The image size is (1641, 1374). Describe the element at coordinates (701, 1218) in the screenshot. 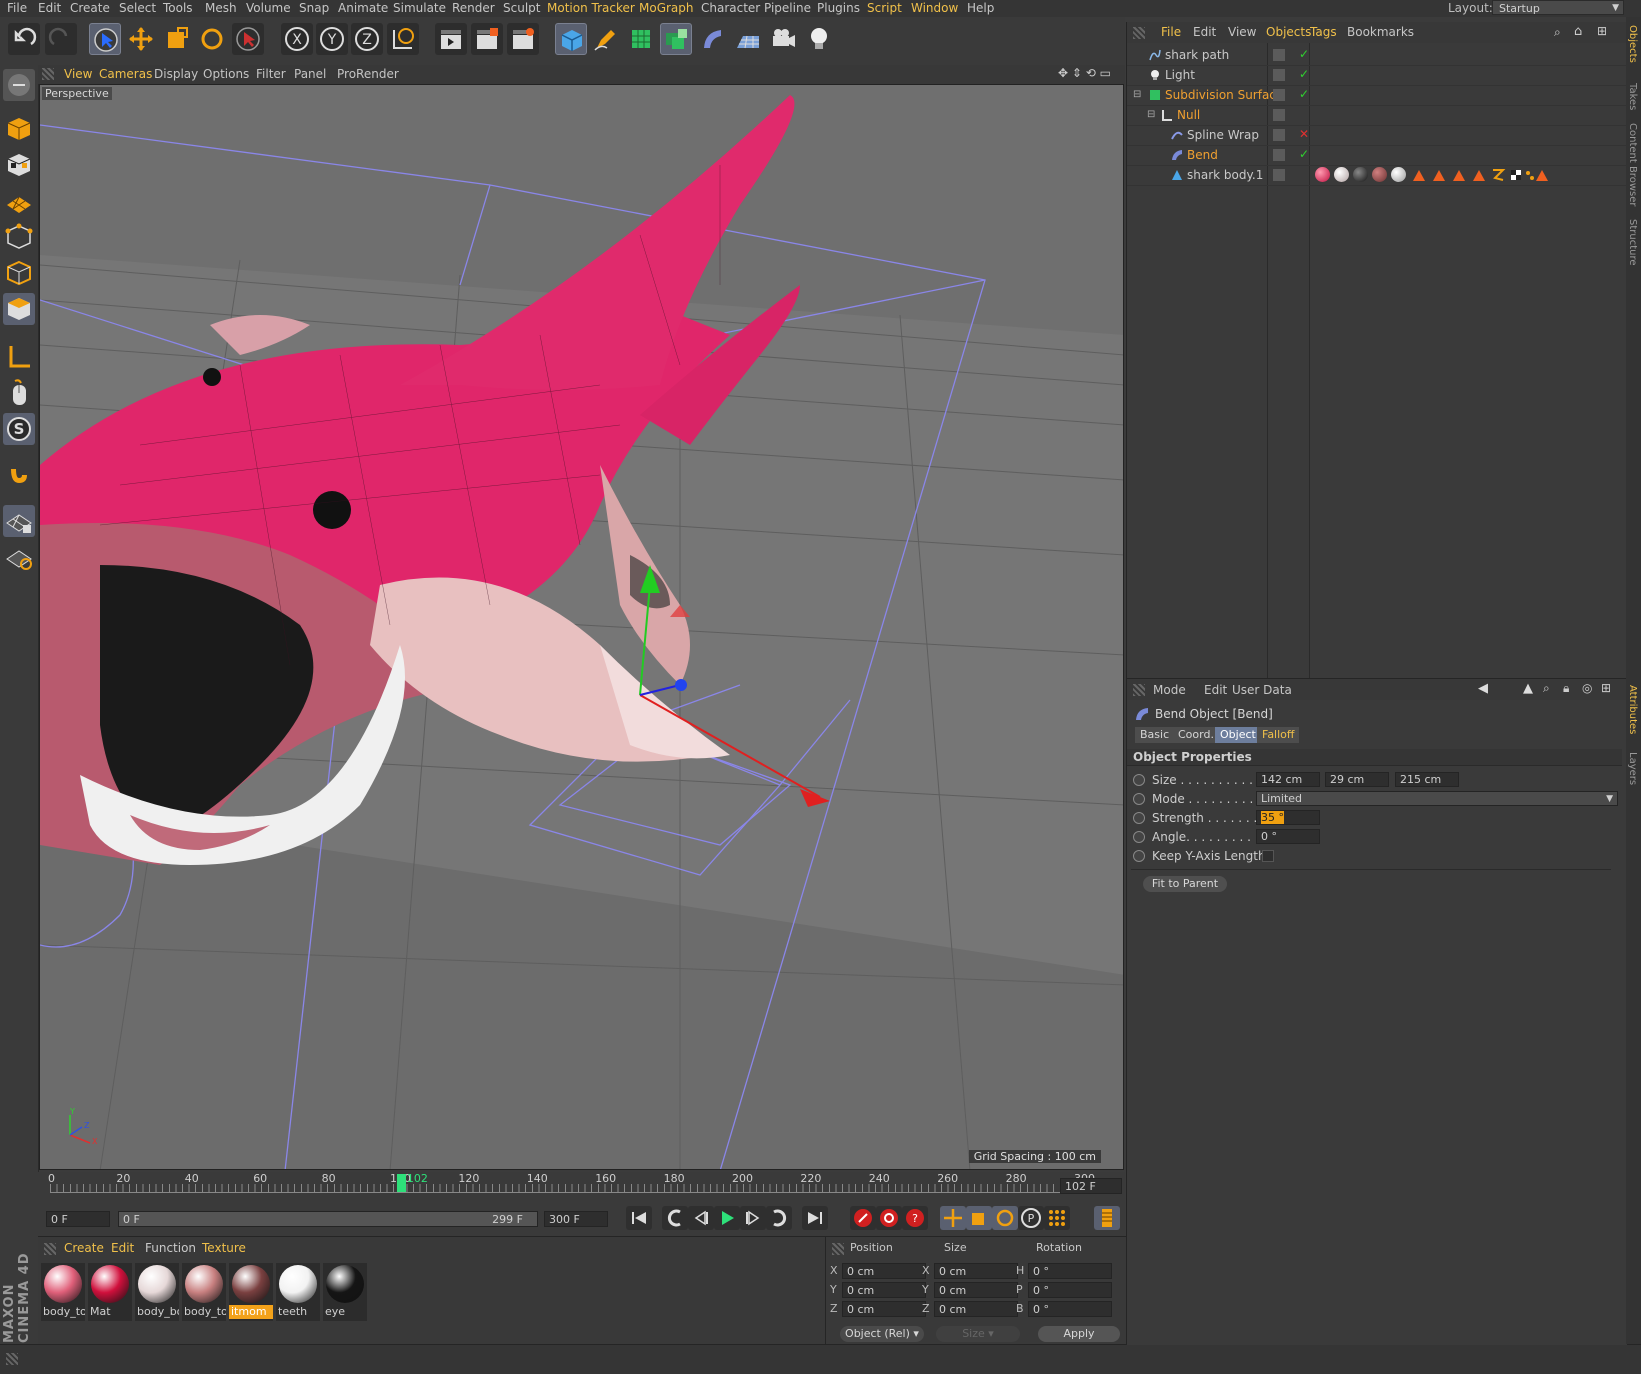

I see `previous-frame-button` at that location.